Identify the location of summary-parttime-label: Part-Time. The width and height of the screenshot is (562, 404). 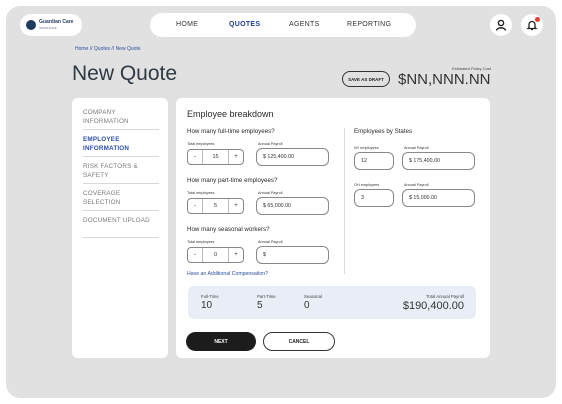
(266, 296).